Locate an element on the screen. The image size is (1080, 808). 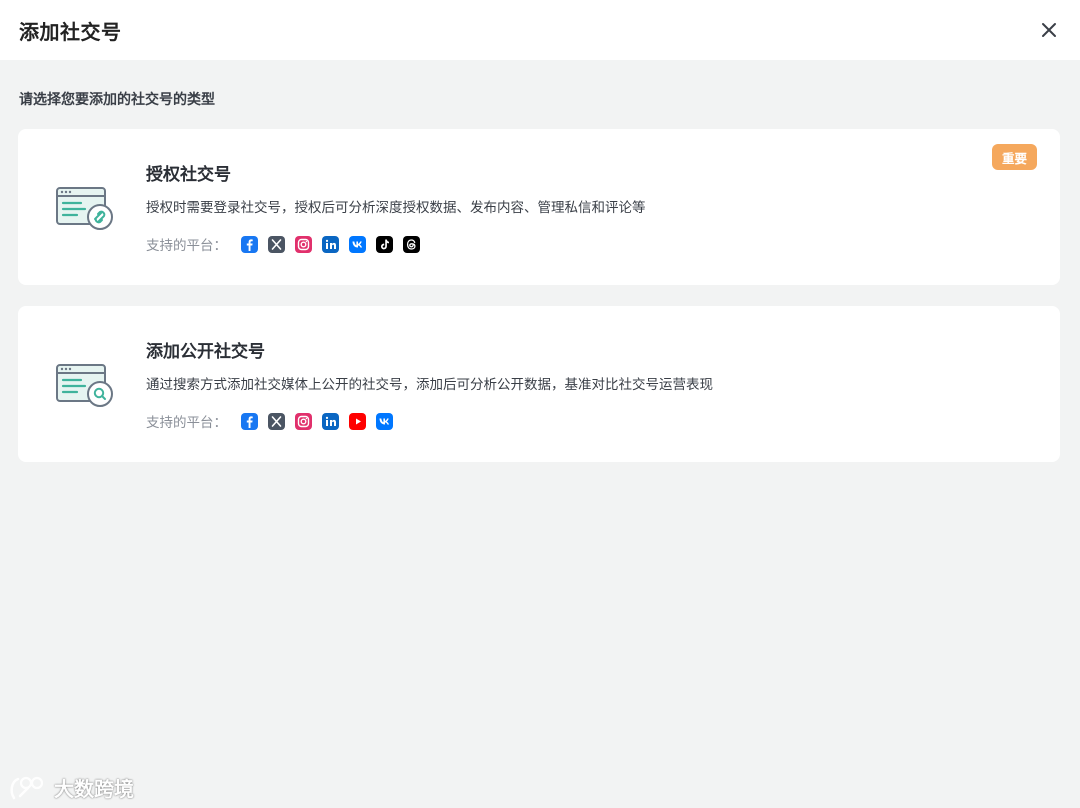
dialog-header: 添加社交号 is located at coordinates (540, 30).